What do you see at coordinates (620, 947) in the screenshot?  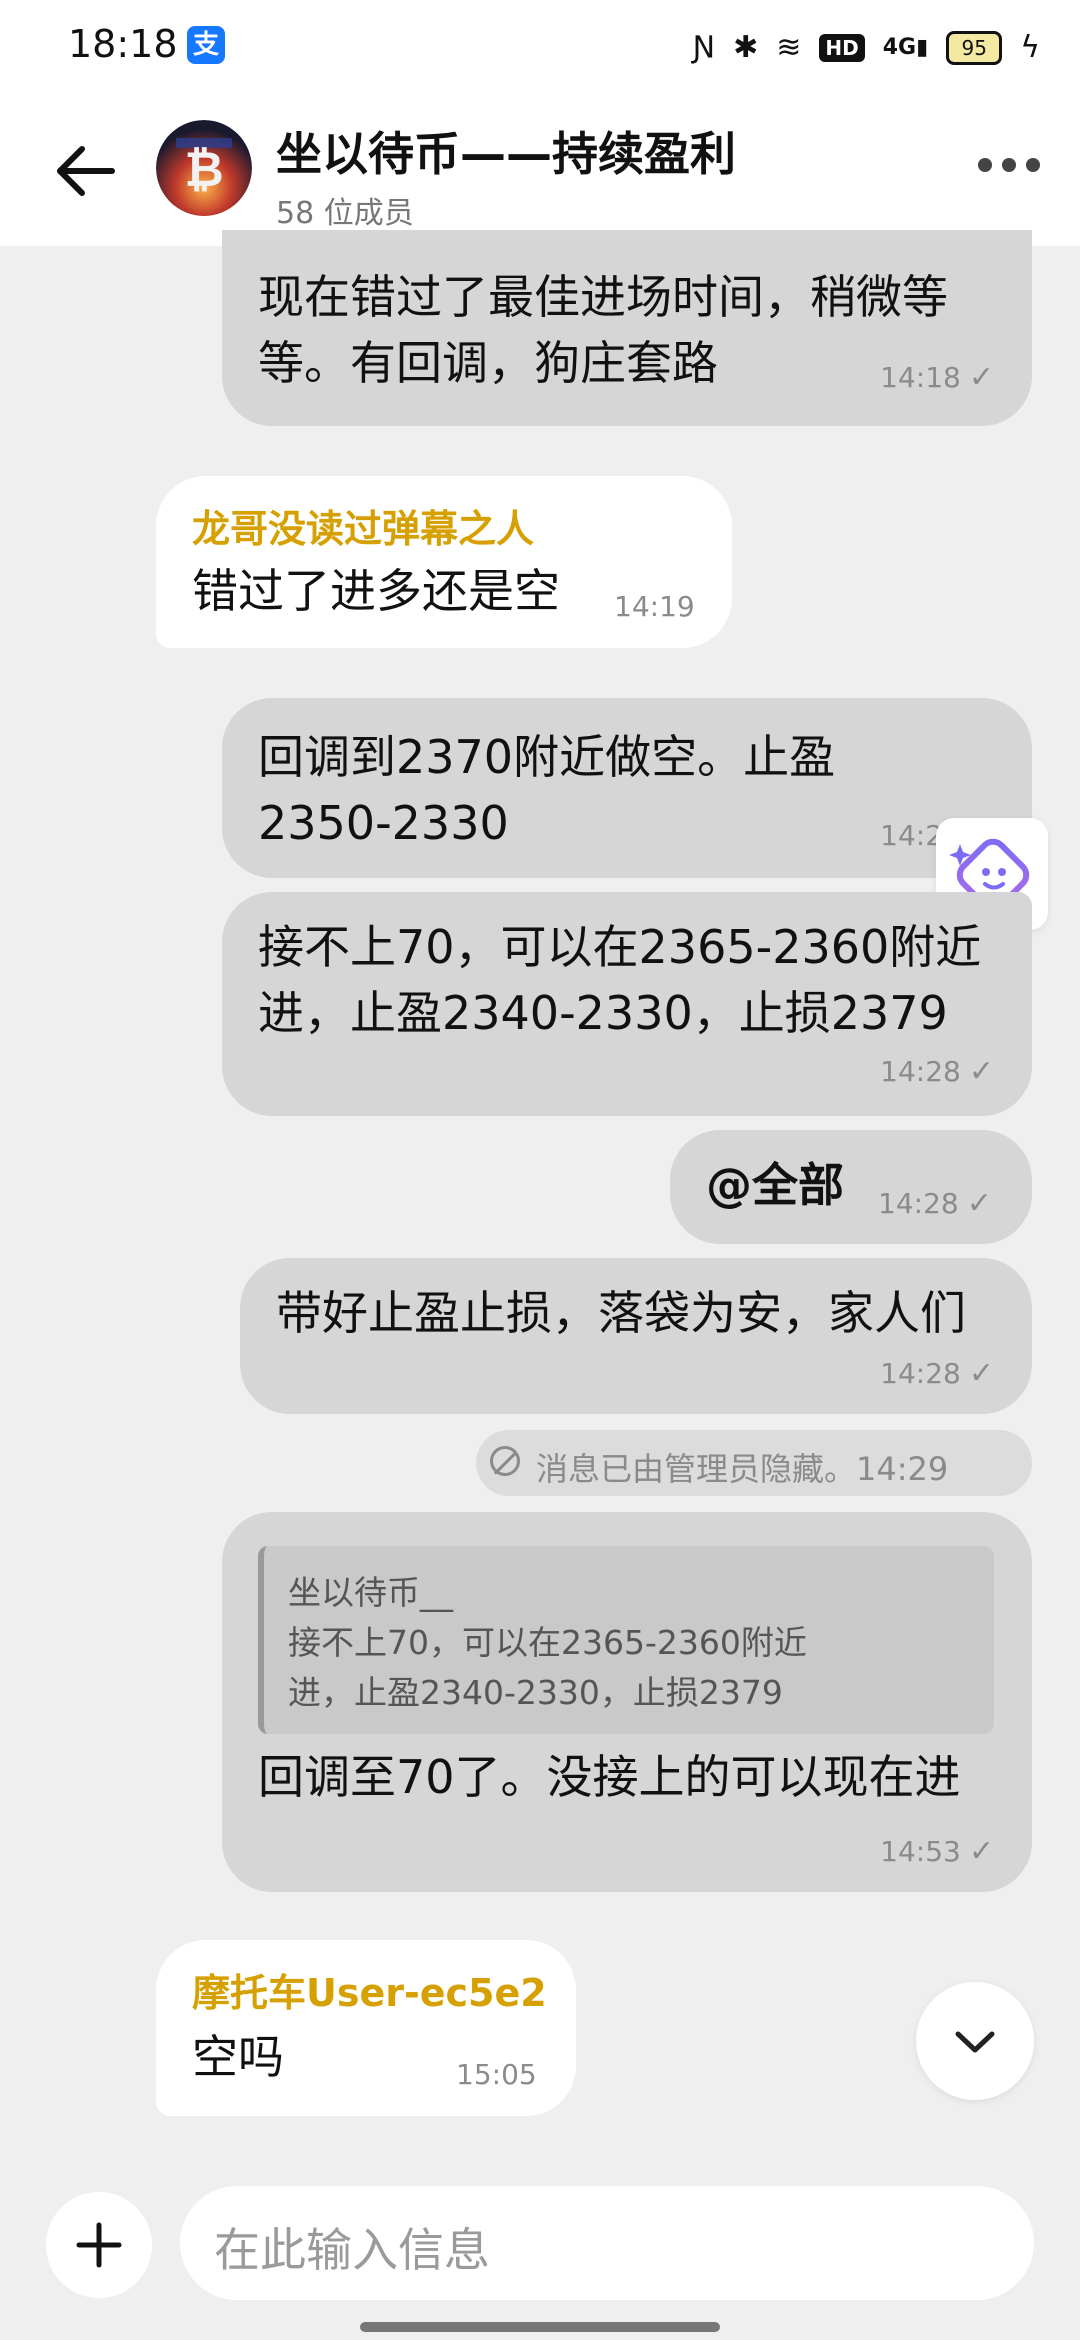 I see `message-text: 接不上70，可以在2365-2360附近` at bounding box center [620, 947].